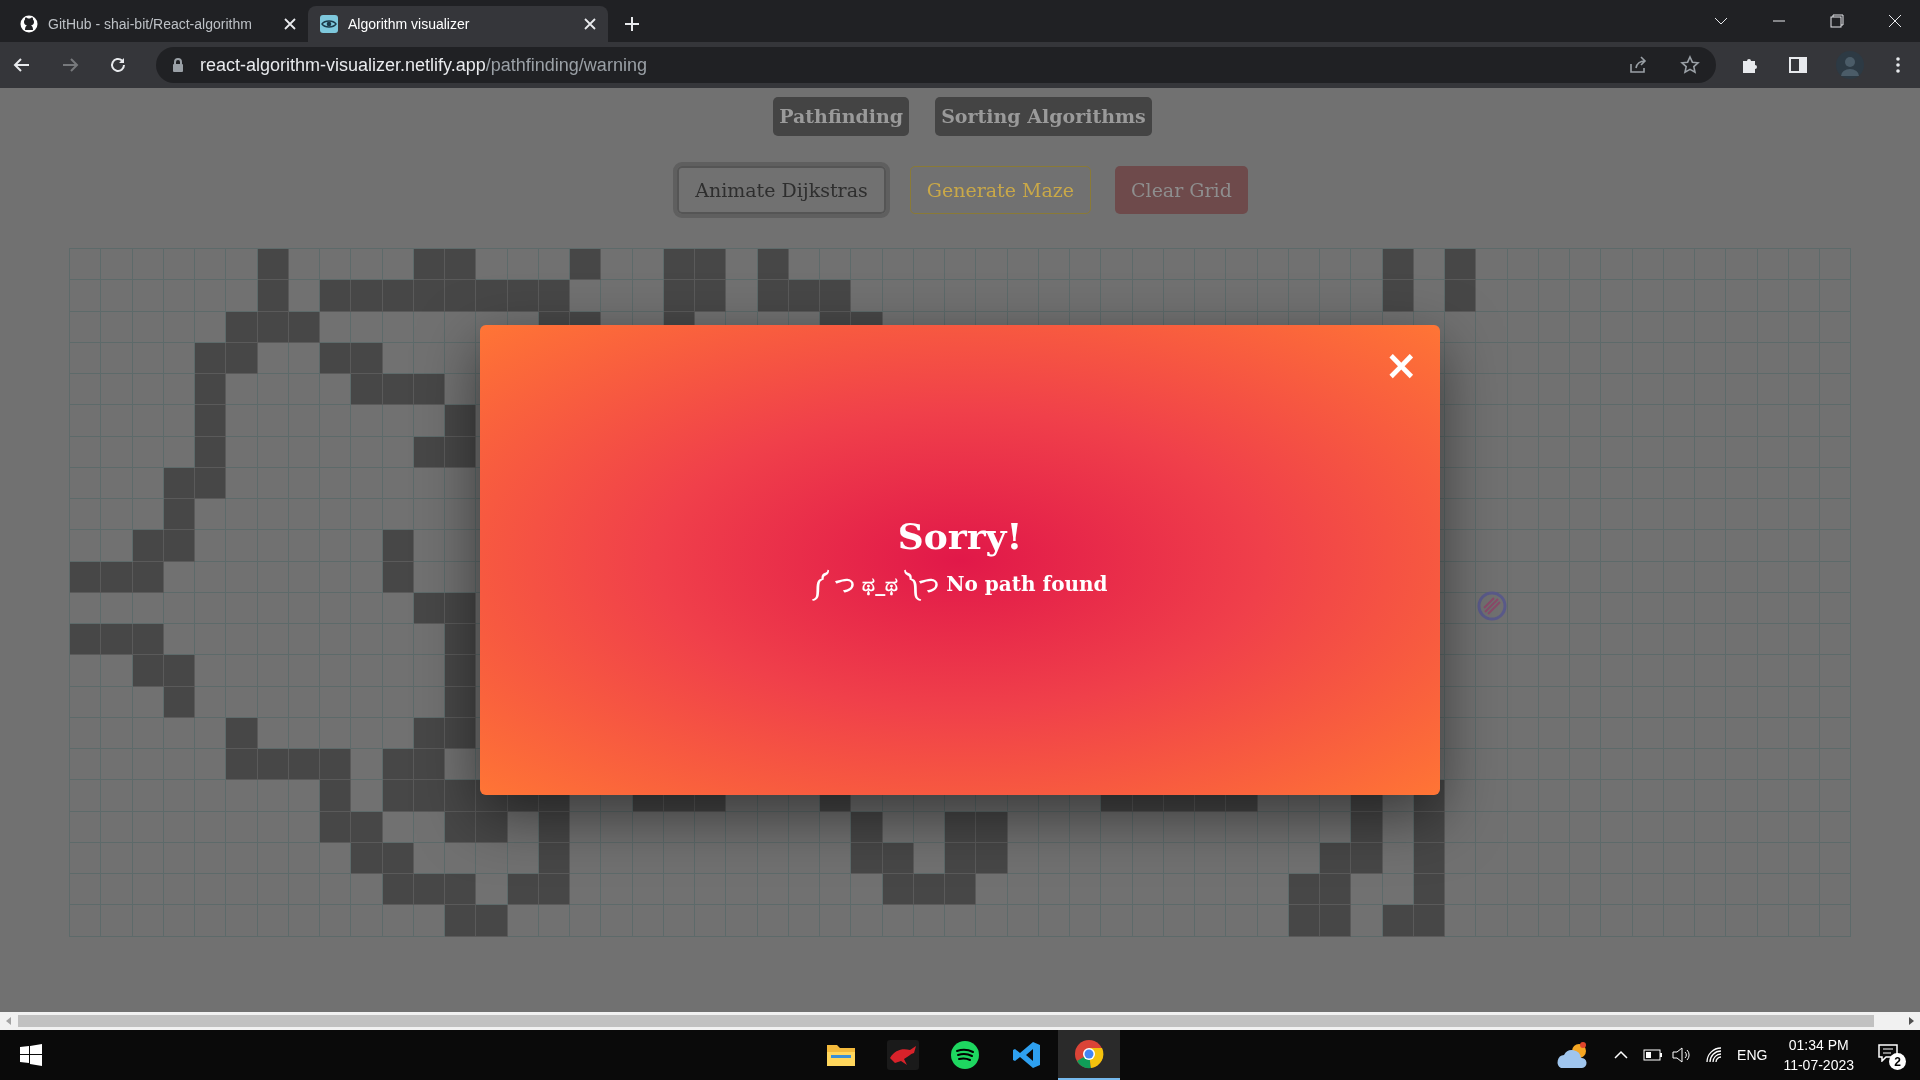 The width and height of the screenshot is (1920, 1080). What do you see at coordinates (1653, 1055) in the screenshot?
I see `battery-icon` at bounding box center [1653, 1055].